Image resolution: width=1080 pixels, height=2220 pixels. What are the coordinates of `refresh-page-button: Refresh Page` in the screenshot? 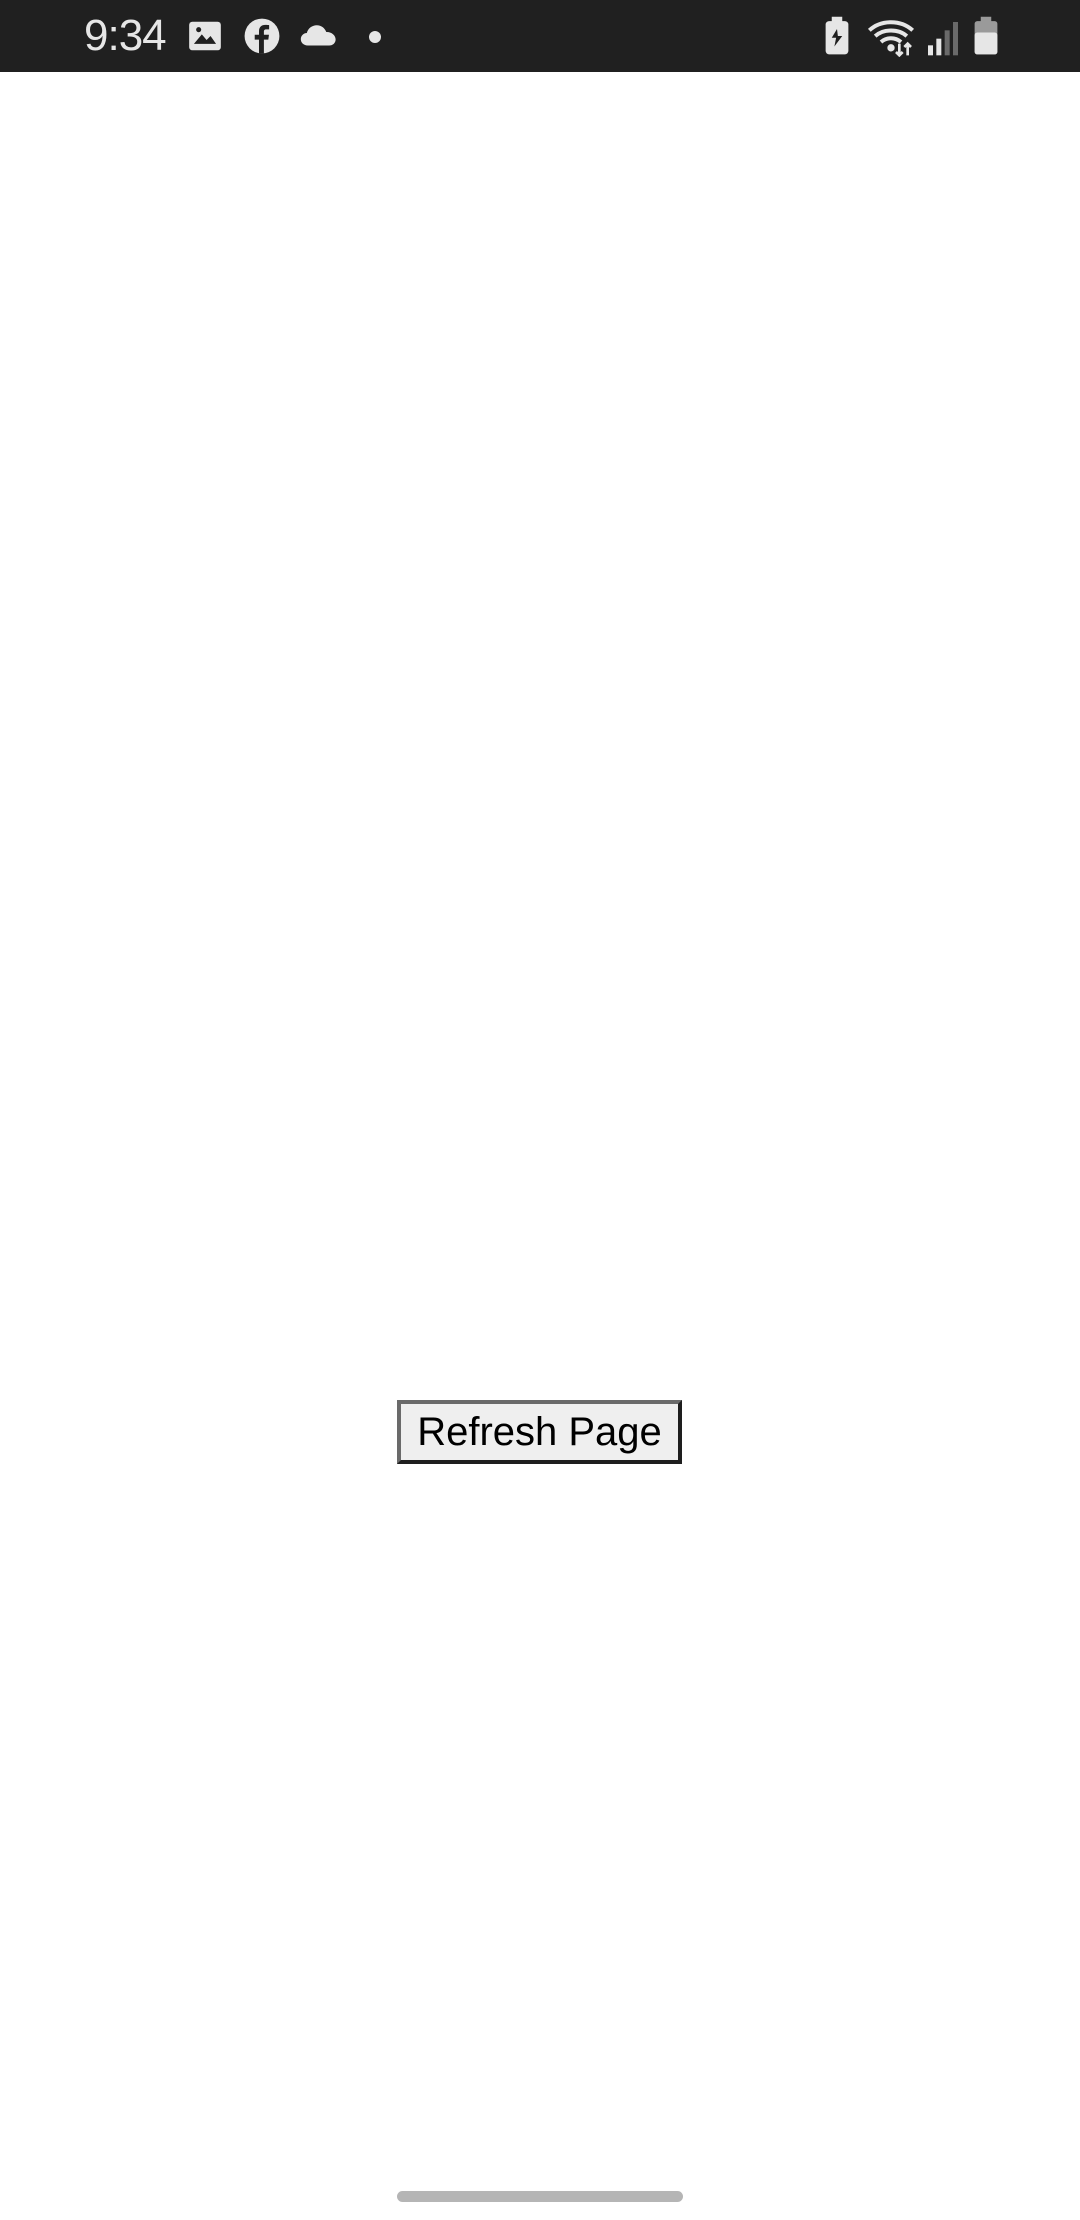 It's located at (539, 1432).